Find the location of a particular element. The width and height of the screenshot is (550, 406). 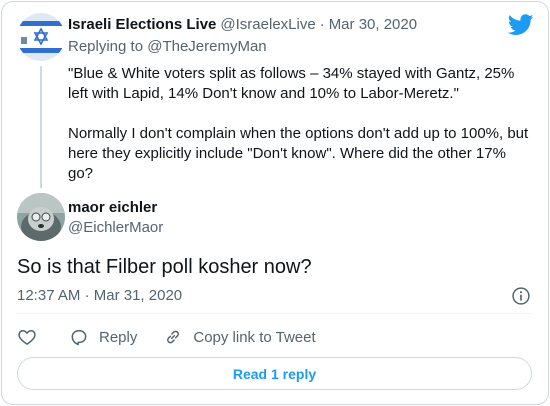

parent-author-avatar is located at coordinates (41, 37).